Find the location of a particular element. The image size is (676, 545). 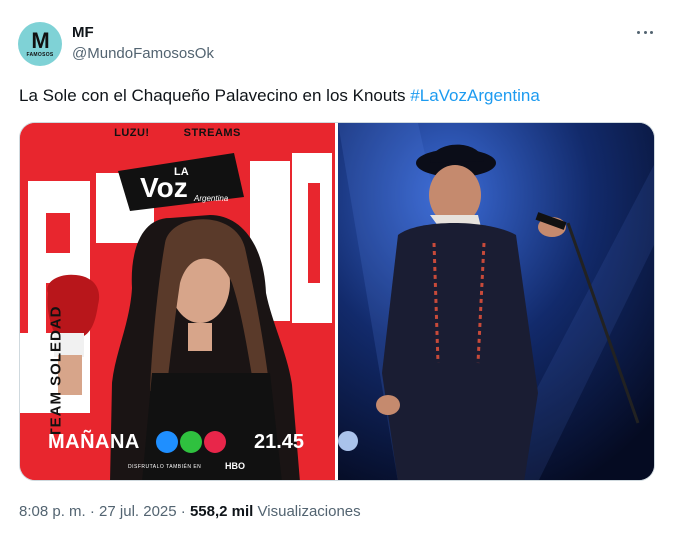

views-count: 558,2 mil is located at coordinates (221, 511).